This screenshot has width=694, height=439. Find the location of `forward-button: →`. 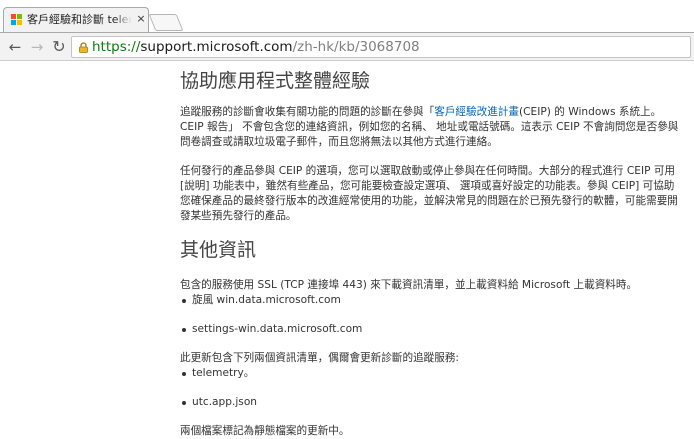

forward-button: → is located at coordinates (37, 47).